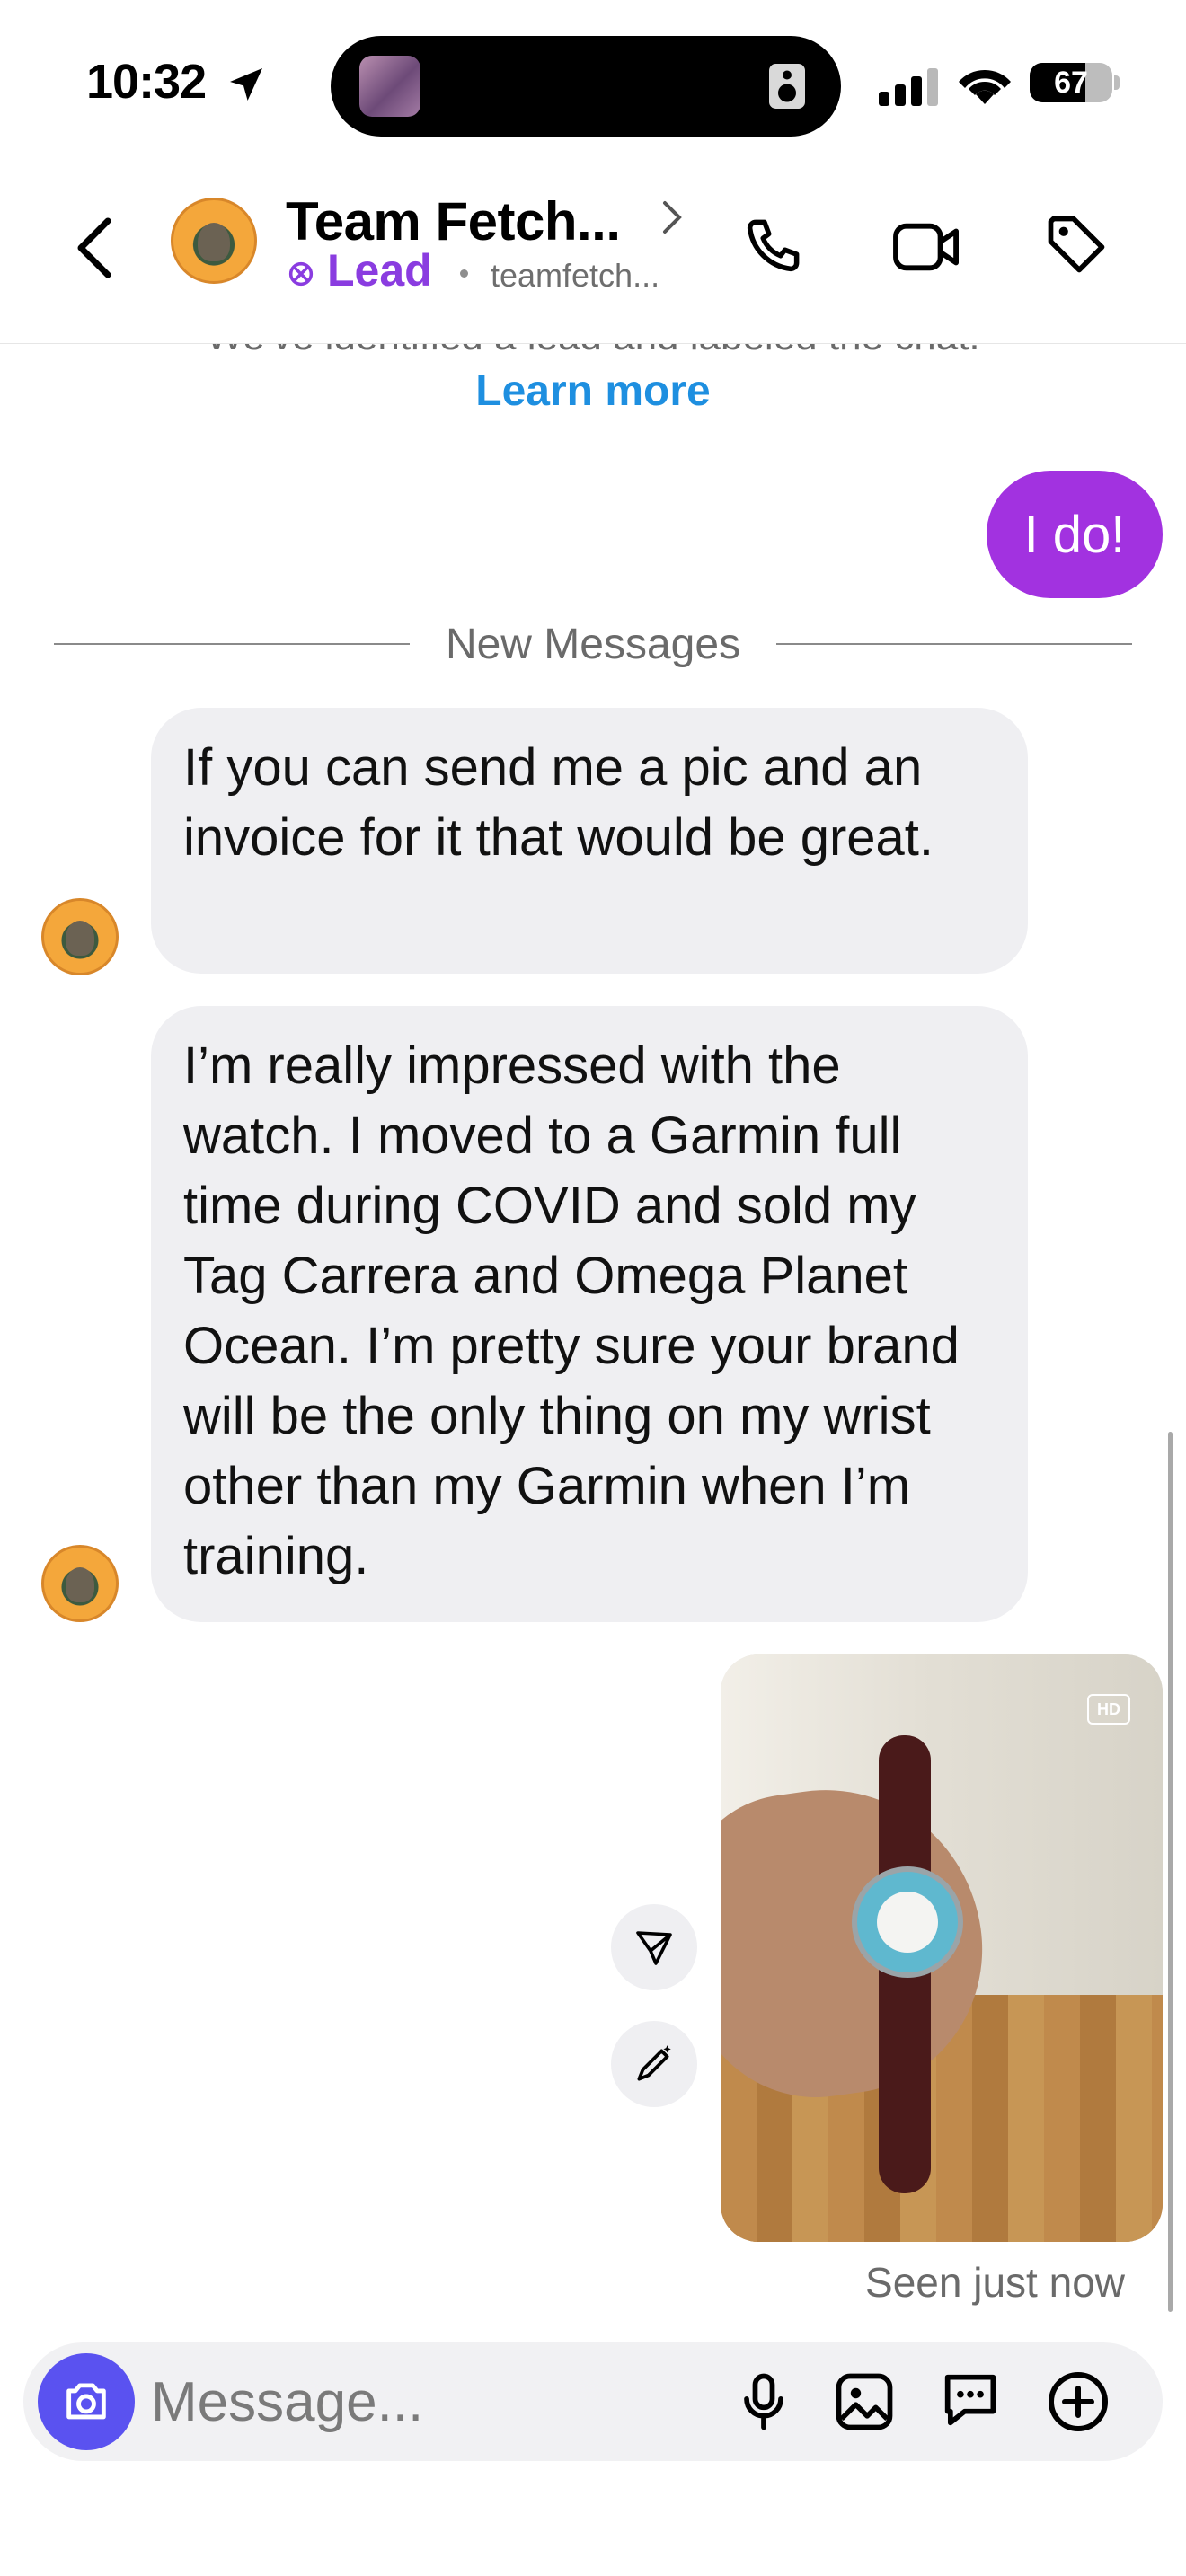 The height and width of the screenshot is (2576, 1186). What do you see at coordinates (94, 248) in the screenshot?
I see `back-chevron-icon` at bounding box center [94, 248].